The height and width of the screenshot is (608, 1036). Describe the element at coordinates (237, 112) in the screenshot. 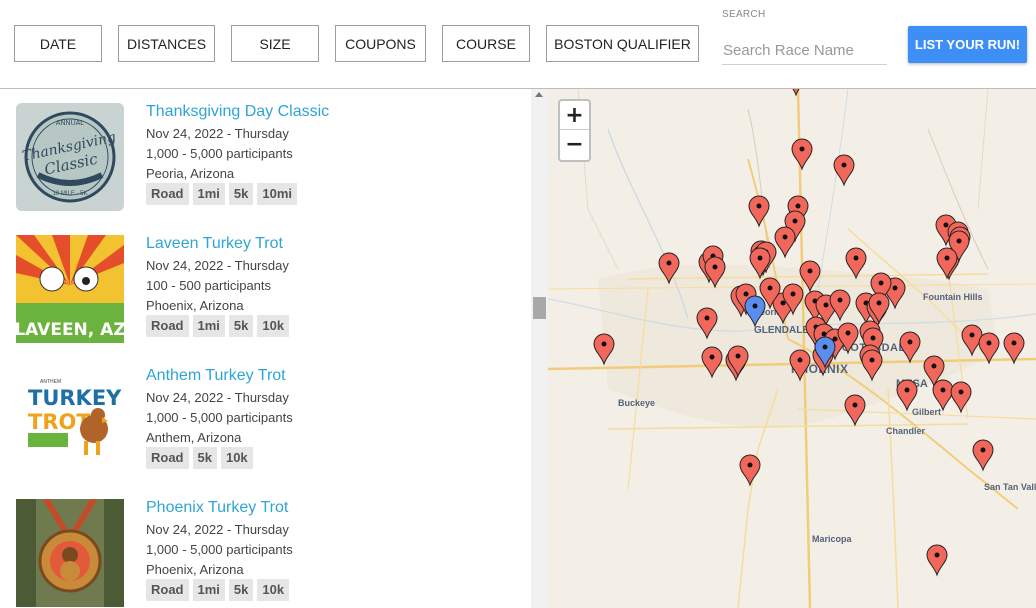

I see `race-title-link: Thanksgiving Day Classic` at that location.